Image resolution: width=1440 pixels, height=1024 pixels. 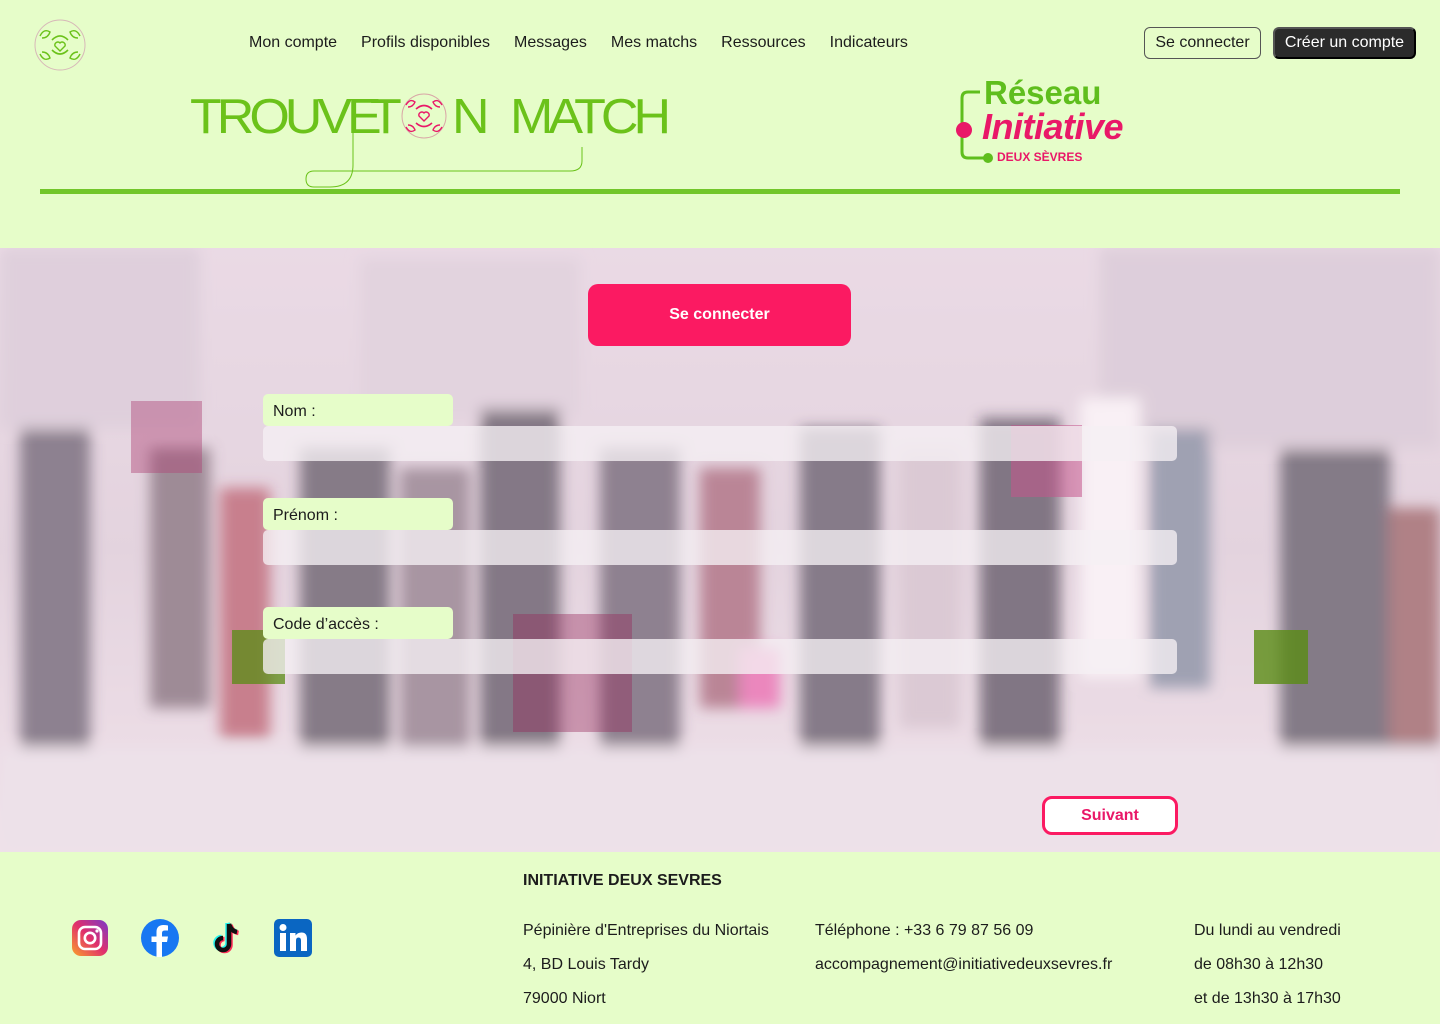 What do you see at coordinates (444, 149) in the screenshot?
I see `brand-swoosh` at bounding box center [444, 149].